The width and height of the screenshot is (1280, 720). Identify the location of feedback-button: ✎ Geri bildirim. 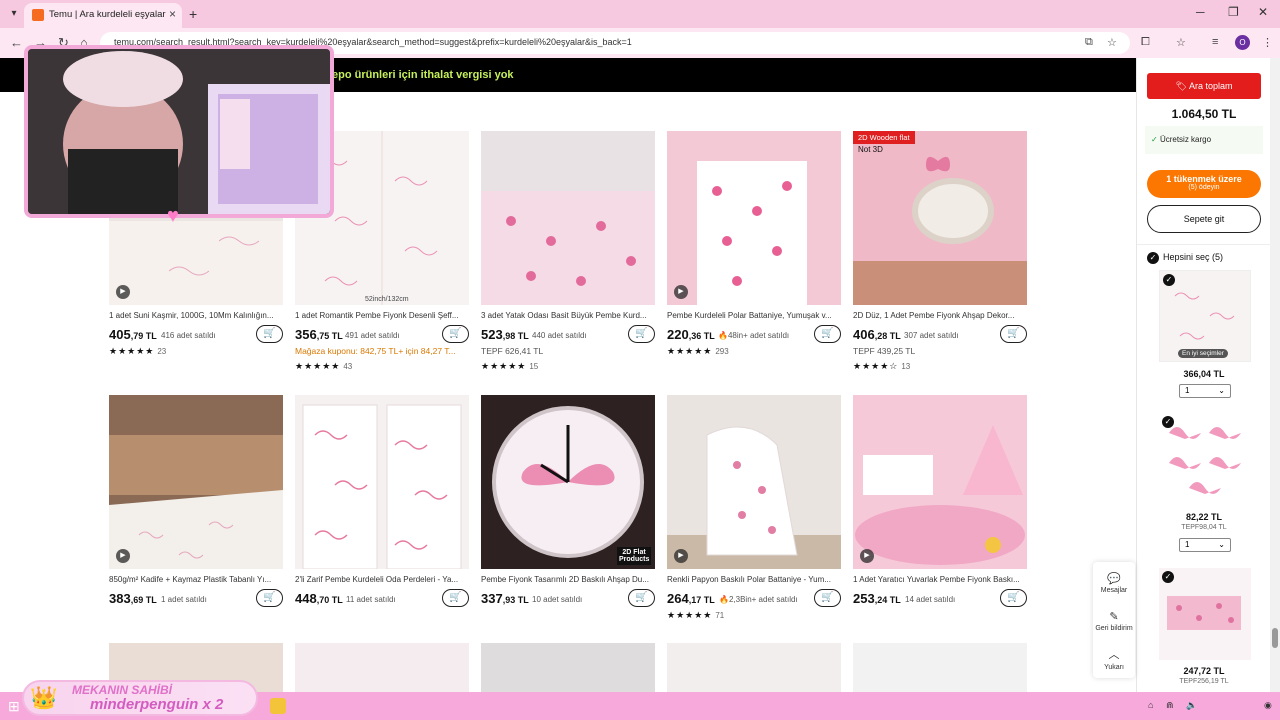
(1114, 621).